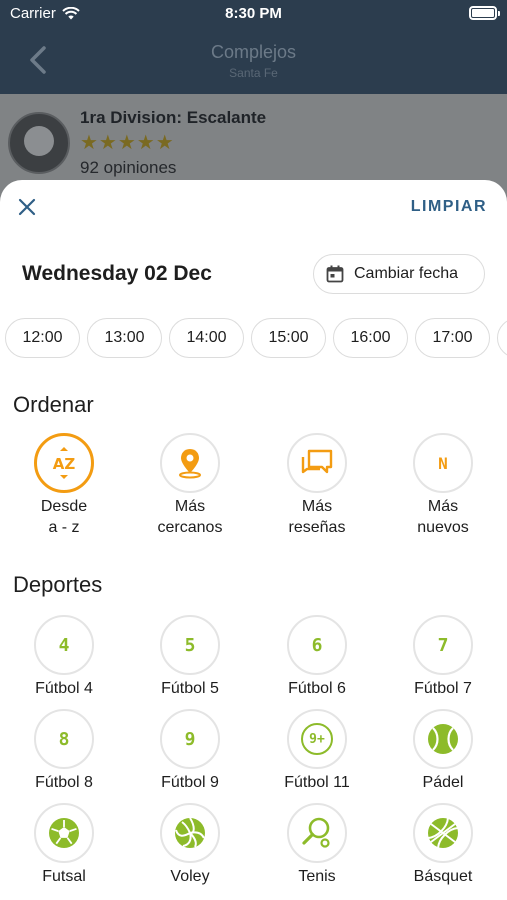 The height and width of the screenshot is (900, 507). I want to click on sport-label: Tenis, so click(317, 876).